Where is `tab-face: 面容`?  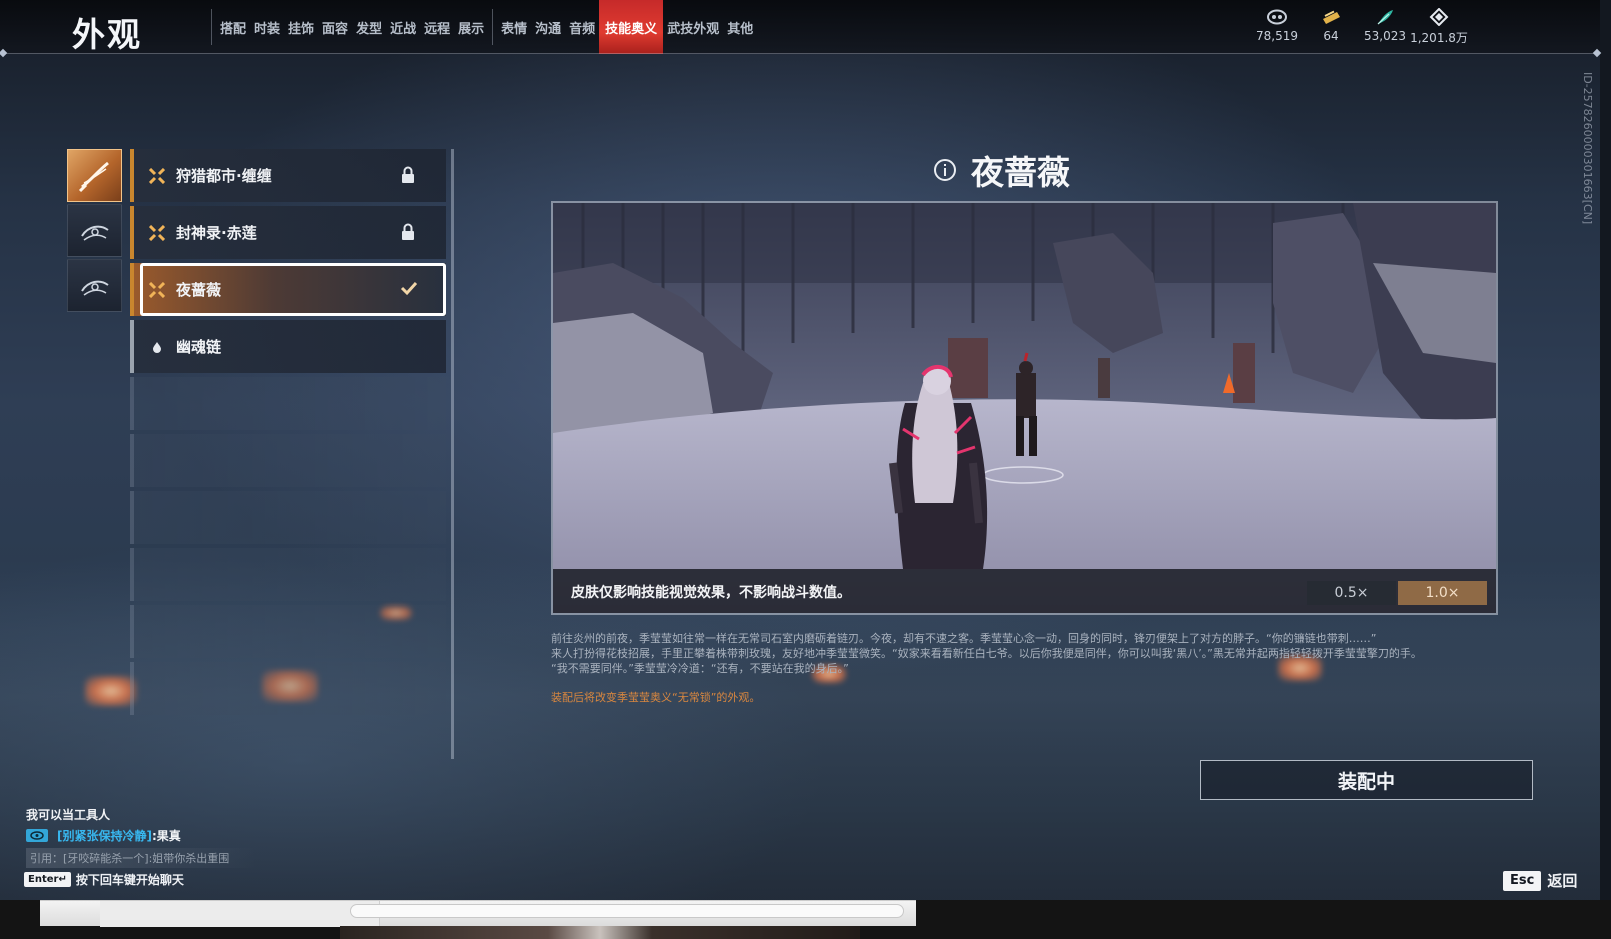
tab-face: 面容 is located at coordinates (335, 27).